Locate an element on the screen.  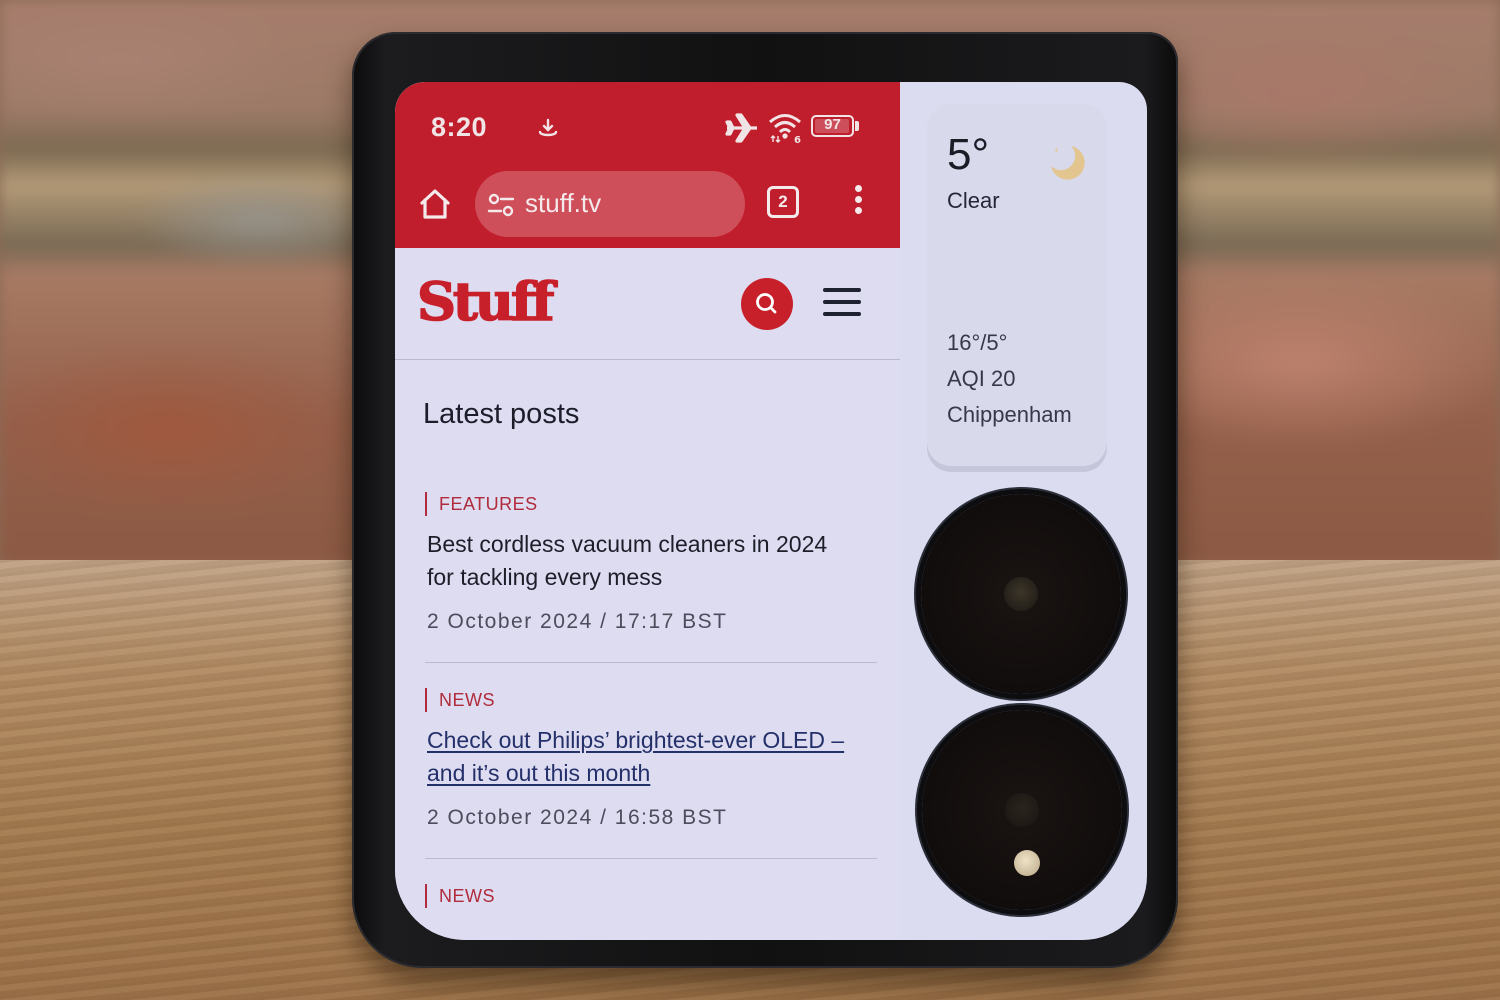
post-date: 2 October 2024 / 17:17 BST is located at coordinates (577, 621).